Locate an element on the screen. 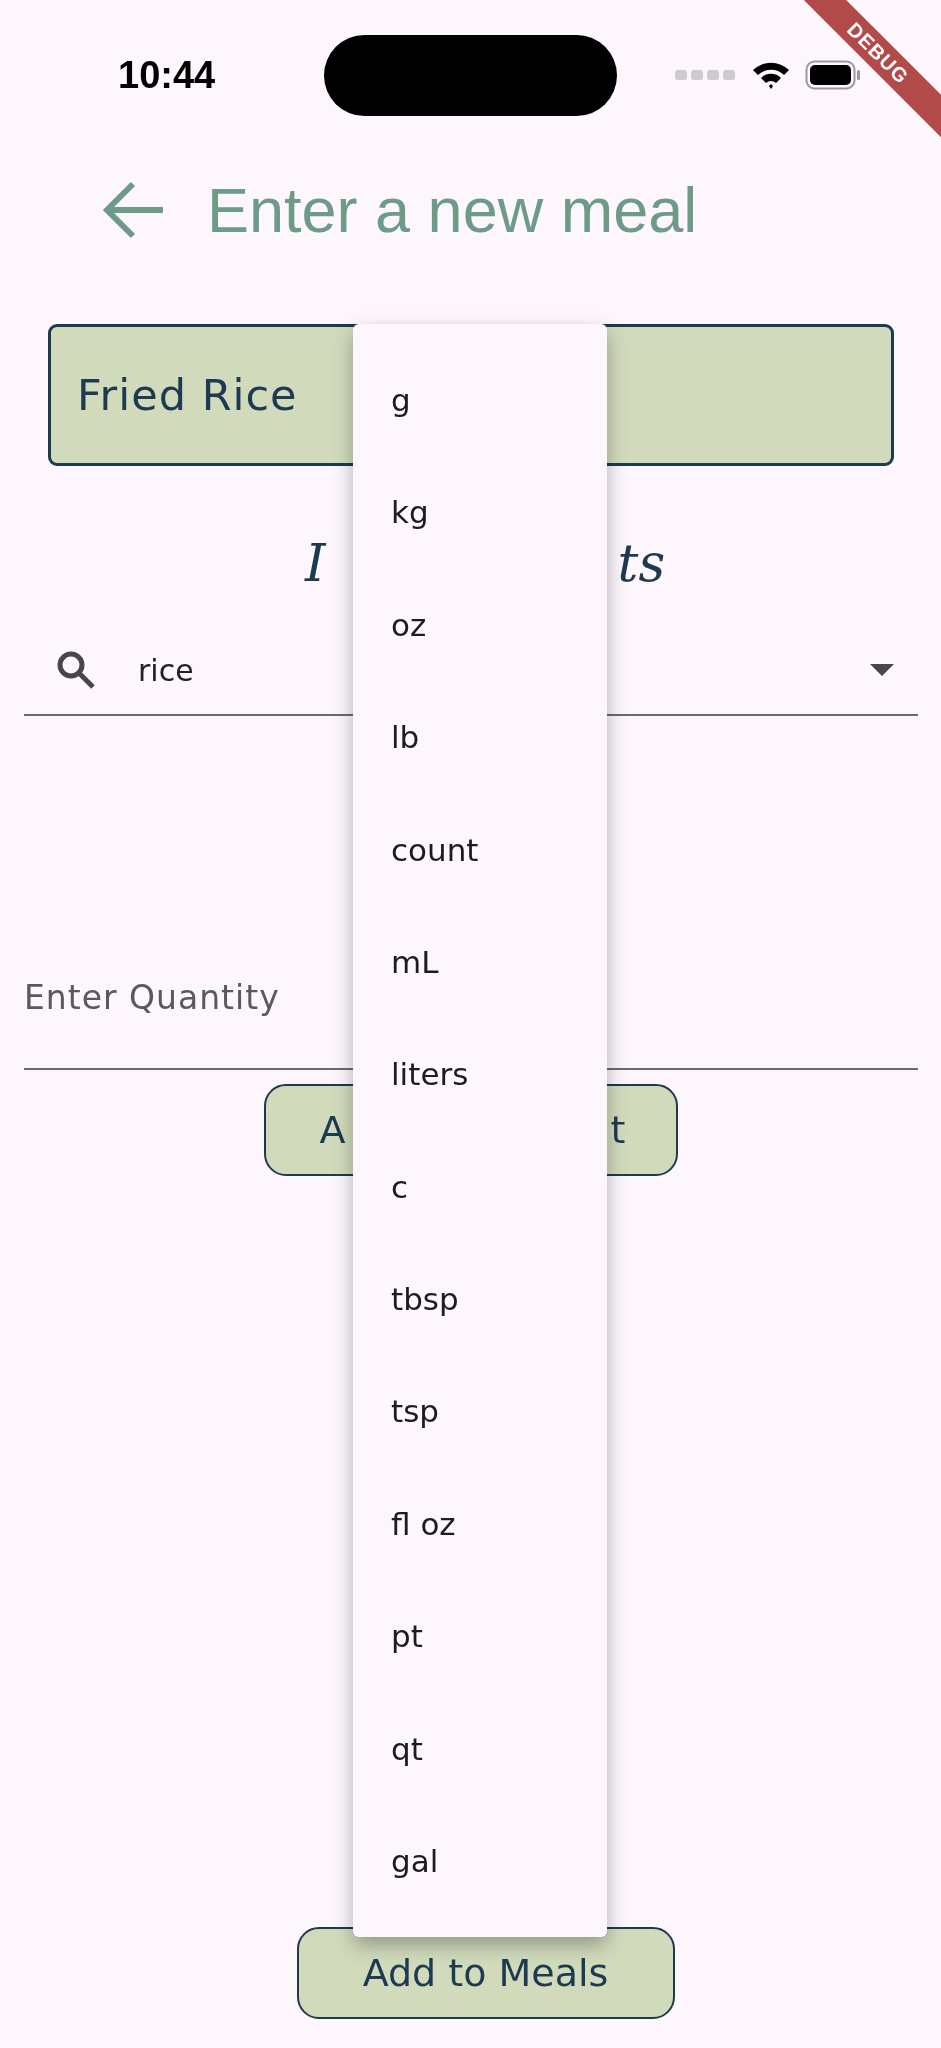  section-title-fragment: I is located at coordinates (315, 563).